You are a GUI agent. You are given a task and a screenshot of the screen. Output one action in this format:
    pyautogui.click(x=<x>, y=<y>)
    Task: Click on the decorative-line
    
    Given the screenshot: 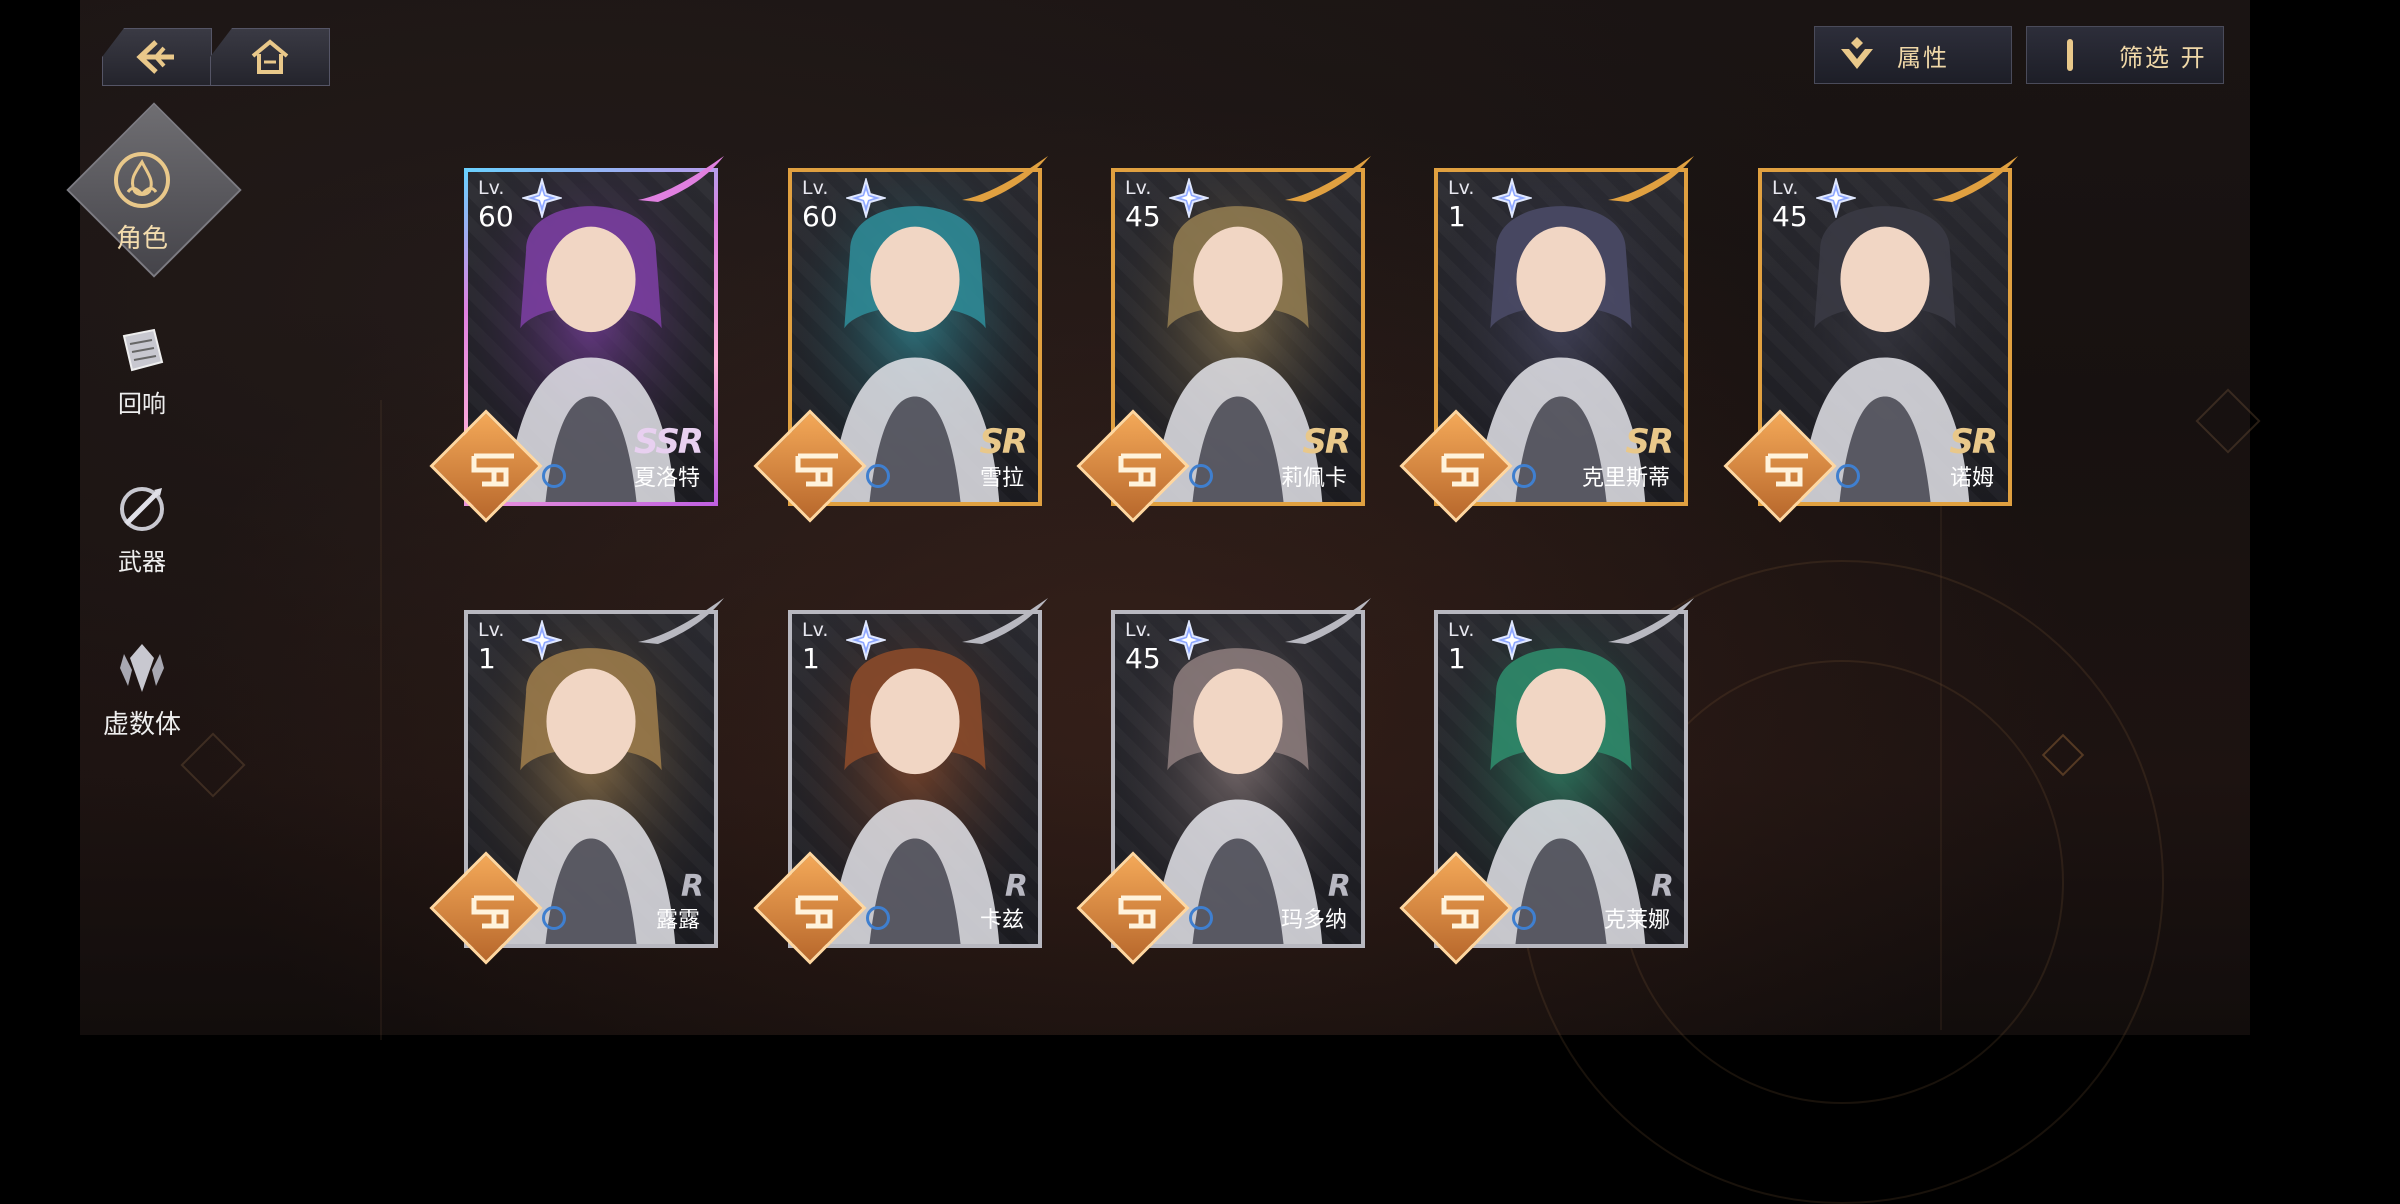 What is the action you would take?
    pyautogui.click(x=381, y=720)
    